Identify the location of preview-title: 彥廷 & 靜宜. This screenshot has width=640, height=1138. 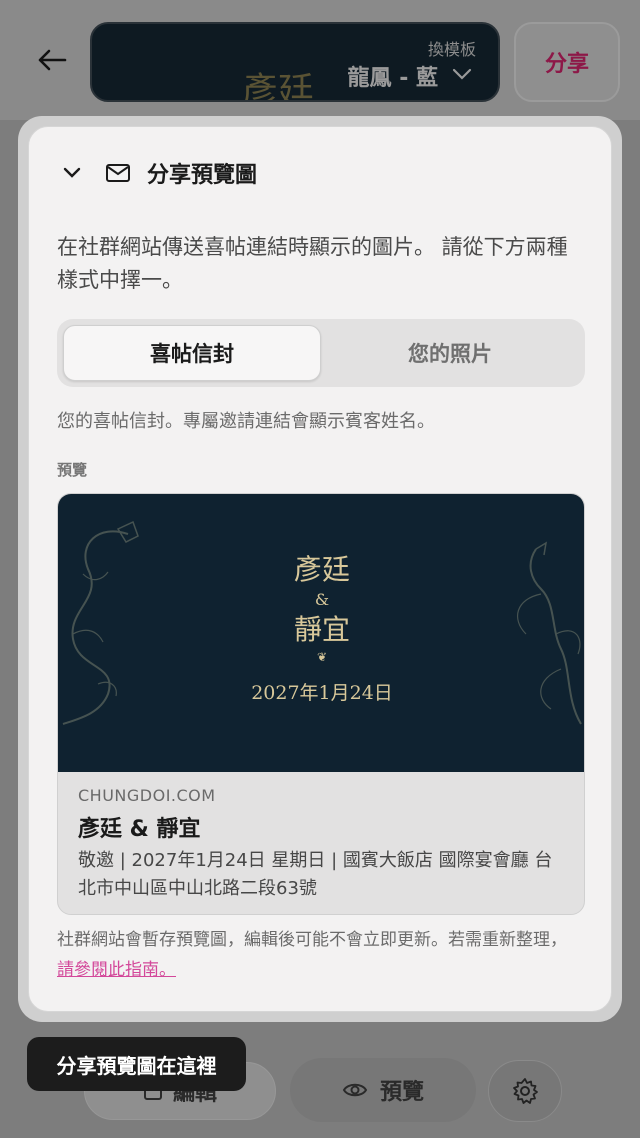
(139, 829).